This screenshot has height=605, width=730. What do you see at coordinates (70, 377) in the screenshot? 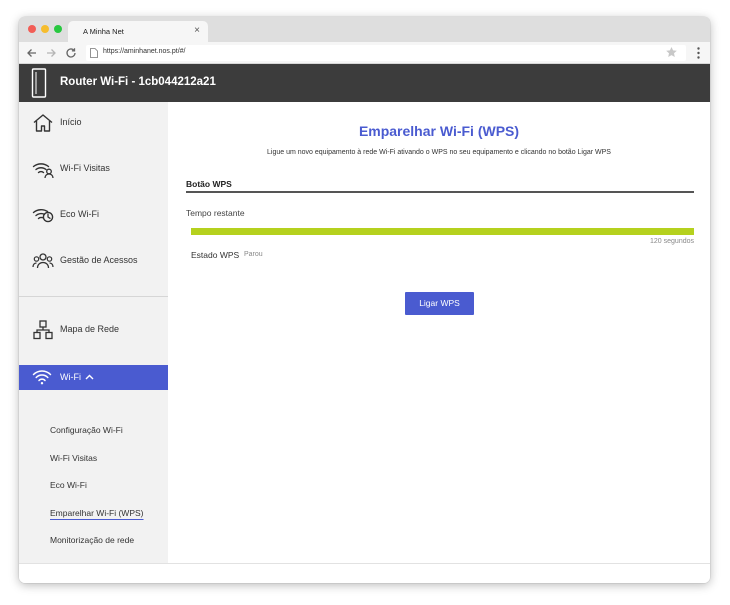
I see `sidebar-item-label: Wi-Fi` at bounding box center [70, 377].